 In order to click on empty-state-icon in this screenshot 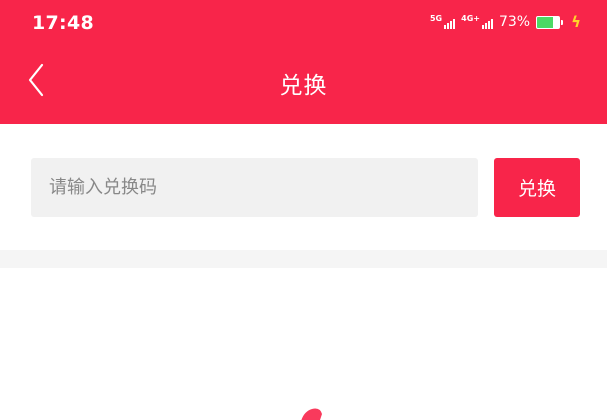, I will do `click(311, 414)`.